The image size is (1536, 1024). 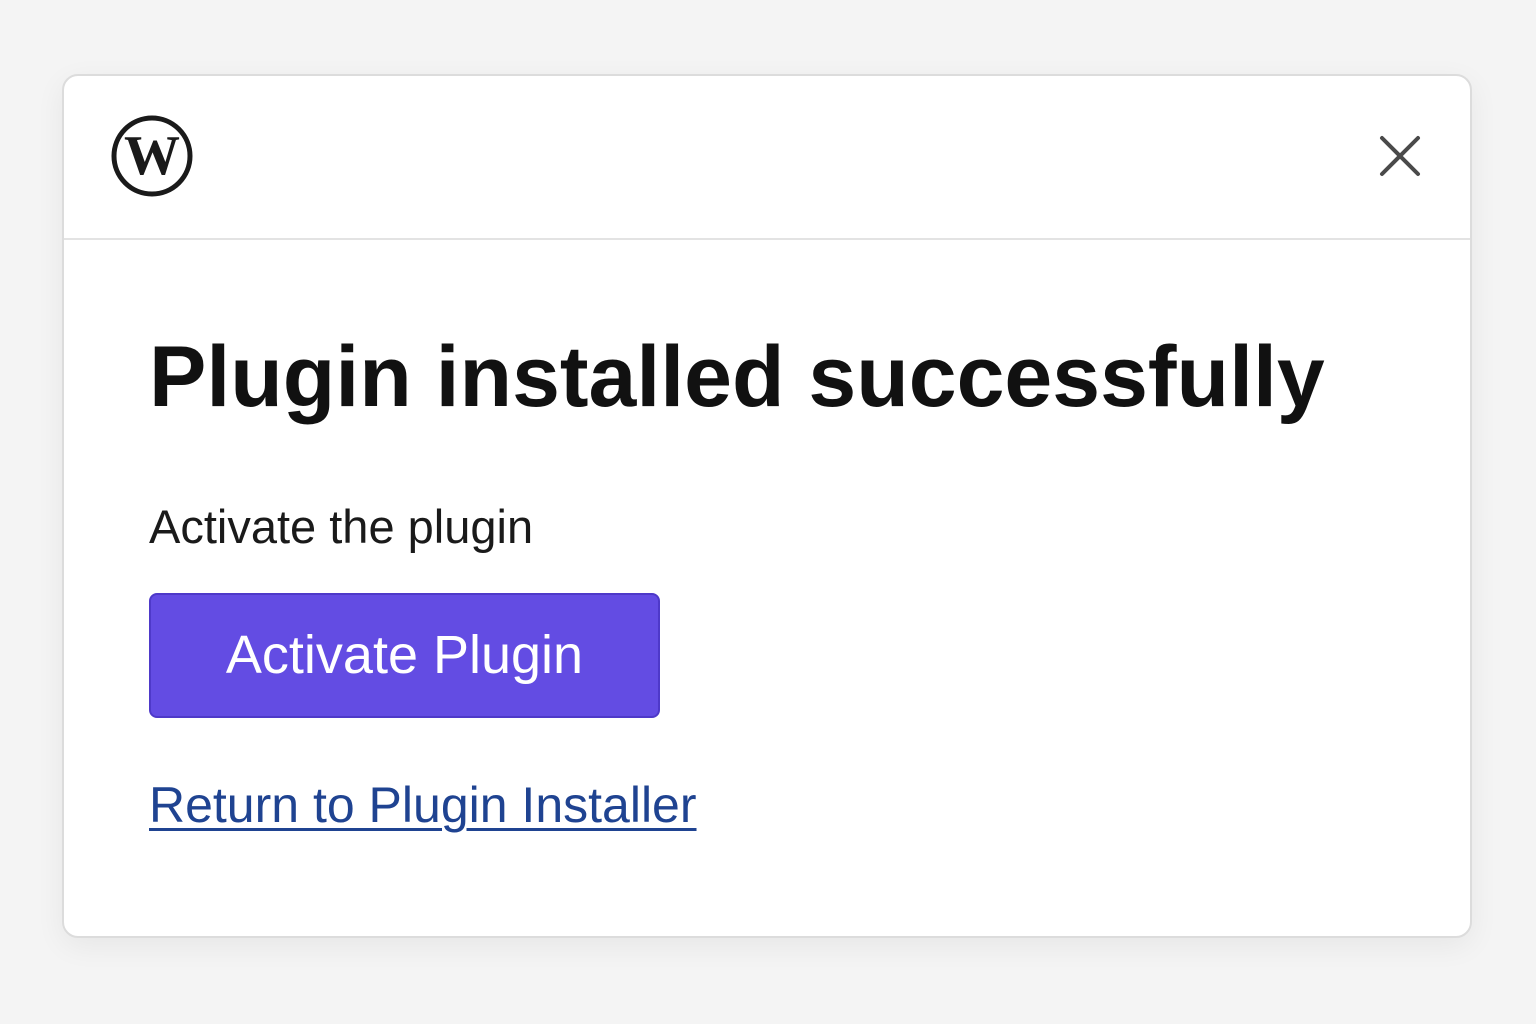 What do you see at coordinates (737, 377) in the screenshot?
I see `page-title: Plugin installed successfully` at bounding box center [737, 377].